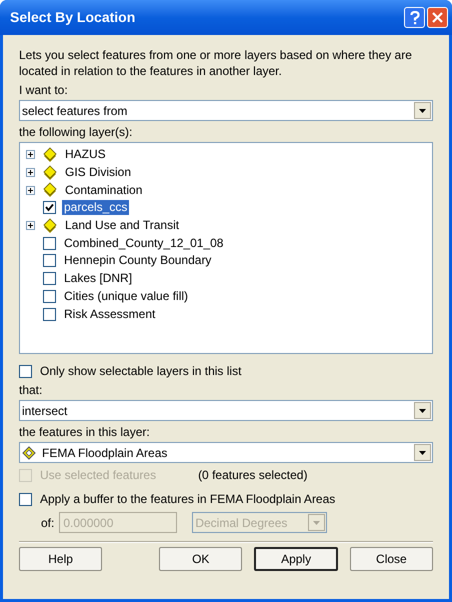  Describe the element at coordinates (216, 63) in the screenshot. I see `description-text: Lets you select features from one or more layers based on where they are located in relation to the features in another layer.` at that location.